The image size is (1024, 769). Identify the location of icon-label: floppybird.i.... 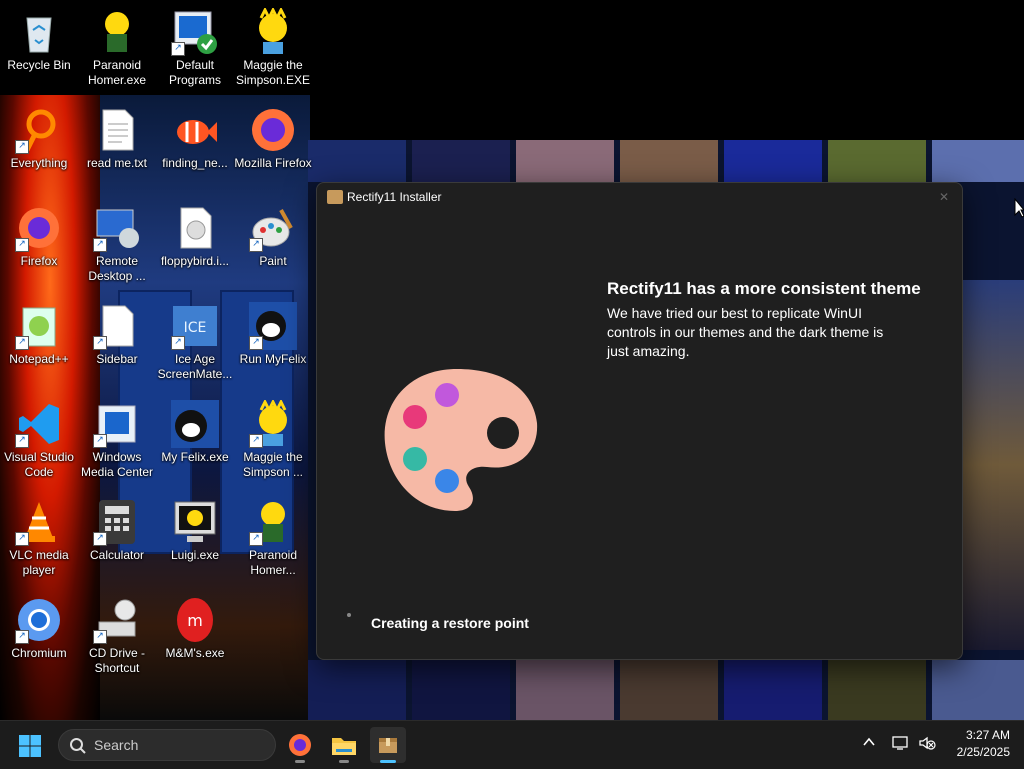
(195, 261).